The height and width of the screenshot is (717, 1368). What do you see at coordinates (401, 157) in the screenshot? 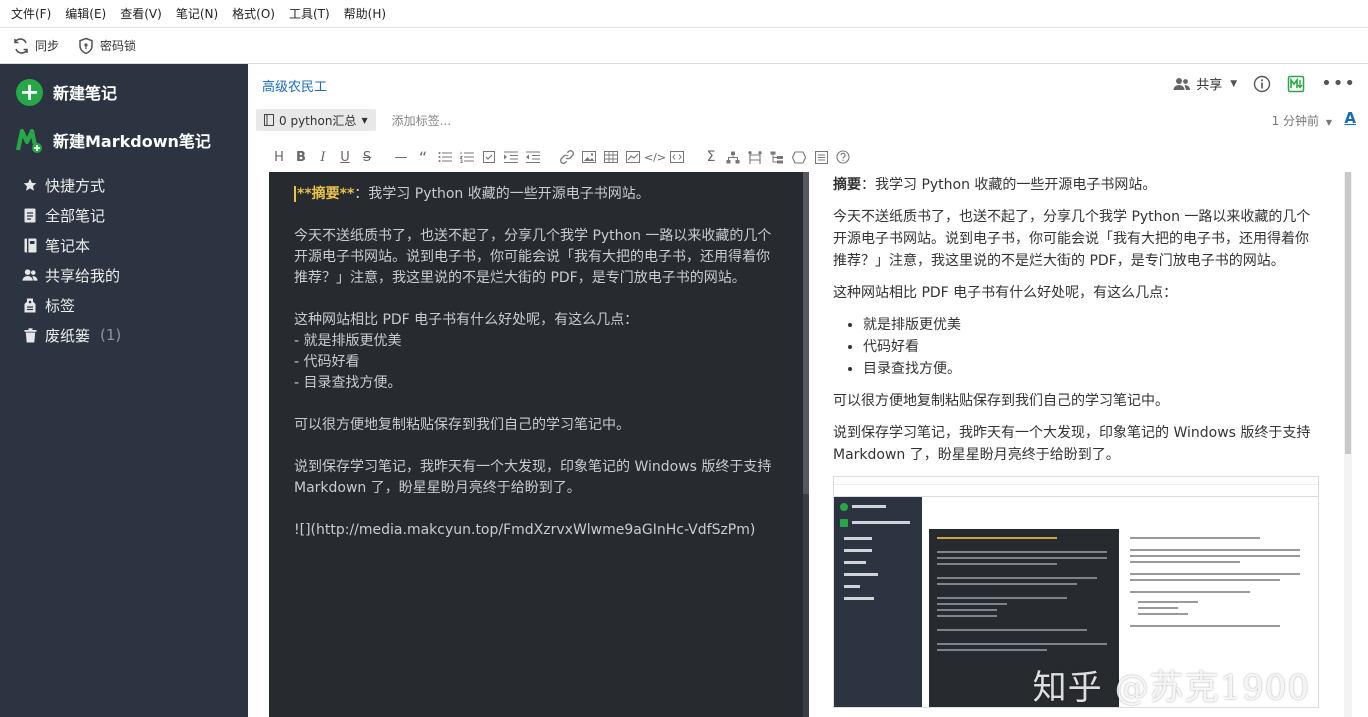
I see `horizontal-rule-icon: —` at bounding box center [401, 157].